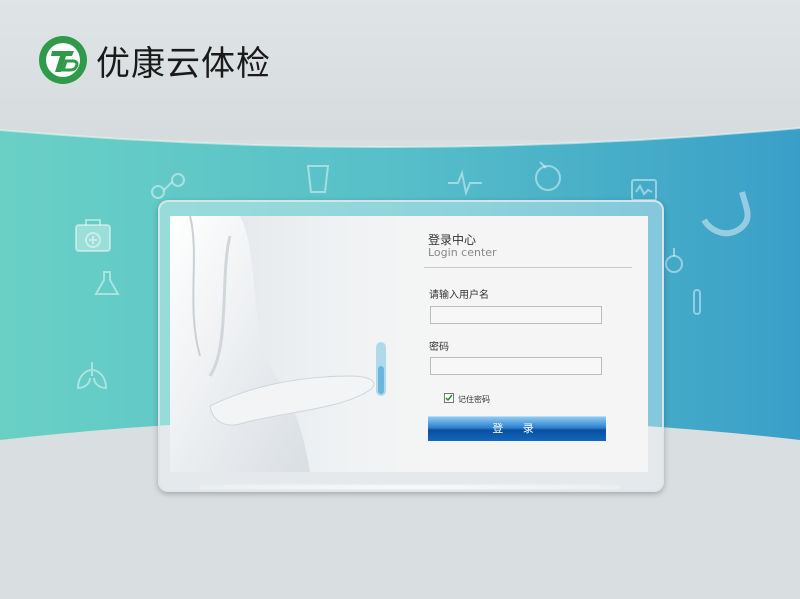  I want to click on remember-label: 记住密码, so click(474, 399).